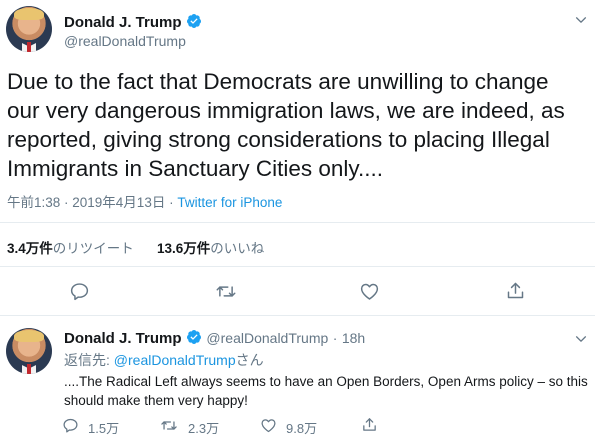  Describe the element at coordinates (237, 248) in the screenshot. I see `likes-label: のいいね` at that location.